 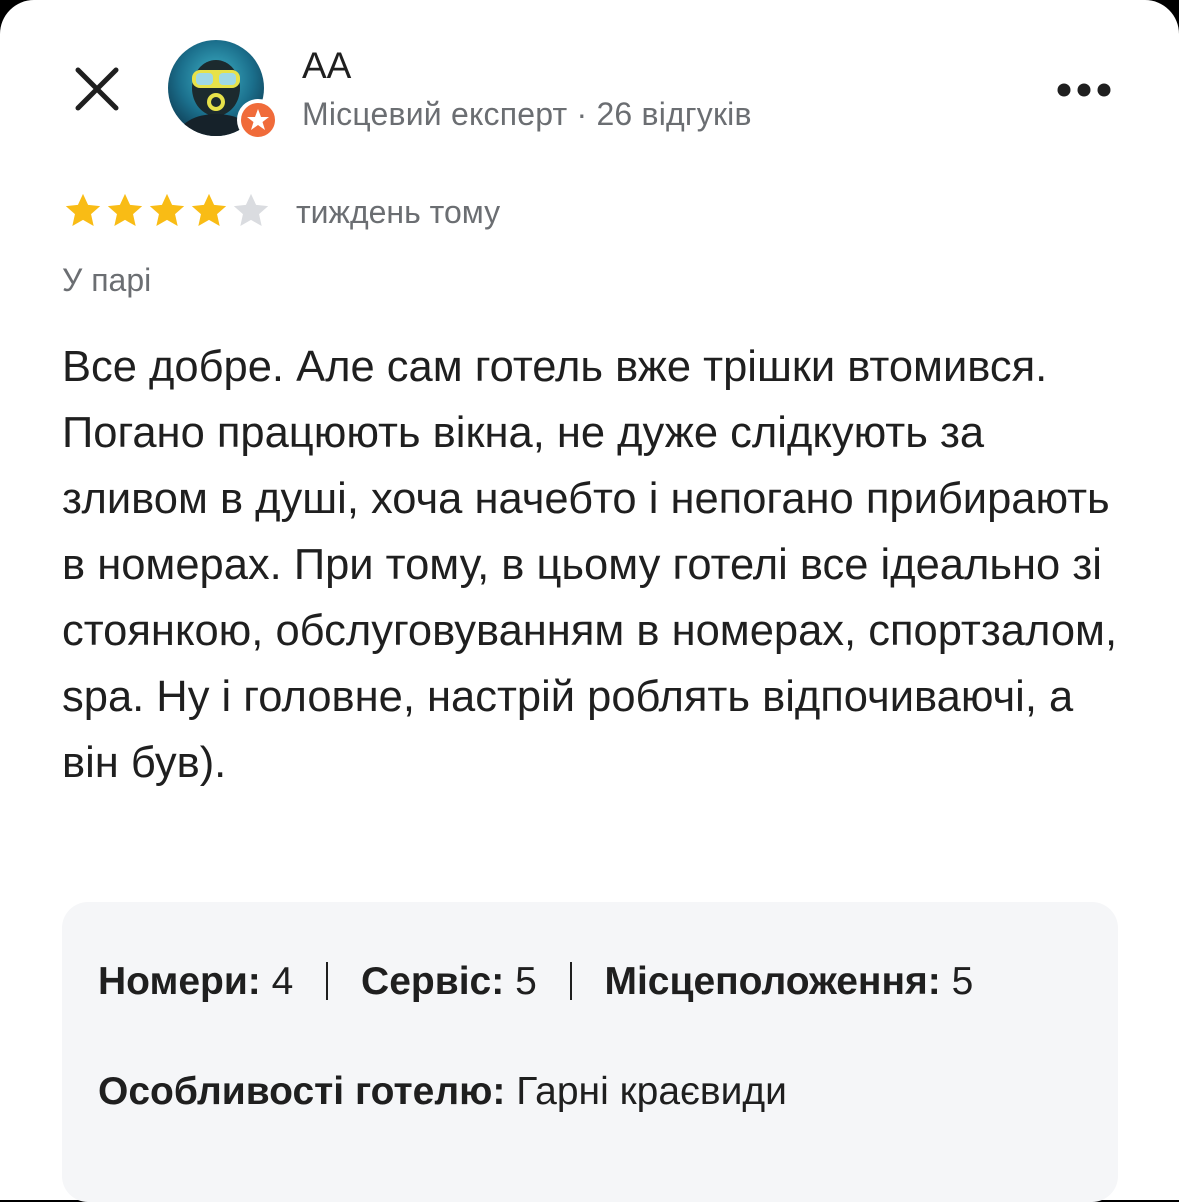 I want to click on more-horizontal-icon, so click(x=1084, y=90).